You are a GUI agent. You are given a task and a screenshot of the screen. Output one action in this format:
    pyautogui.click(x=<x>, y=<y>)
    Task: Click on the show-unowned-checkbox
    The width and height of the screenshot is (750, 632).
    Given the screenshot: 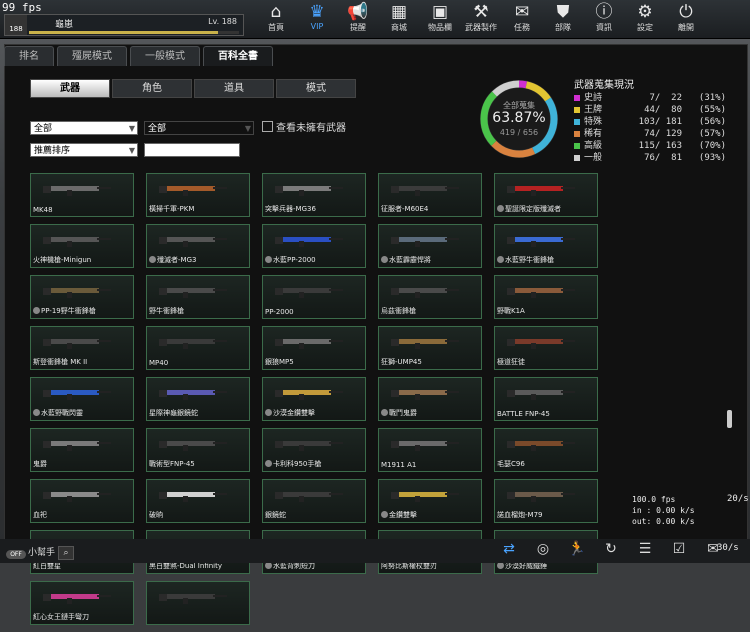 What is the action you would take?
    pyautogui.click(x=267, y=126)
    